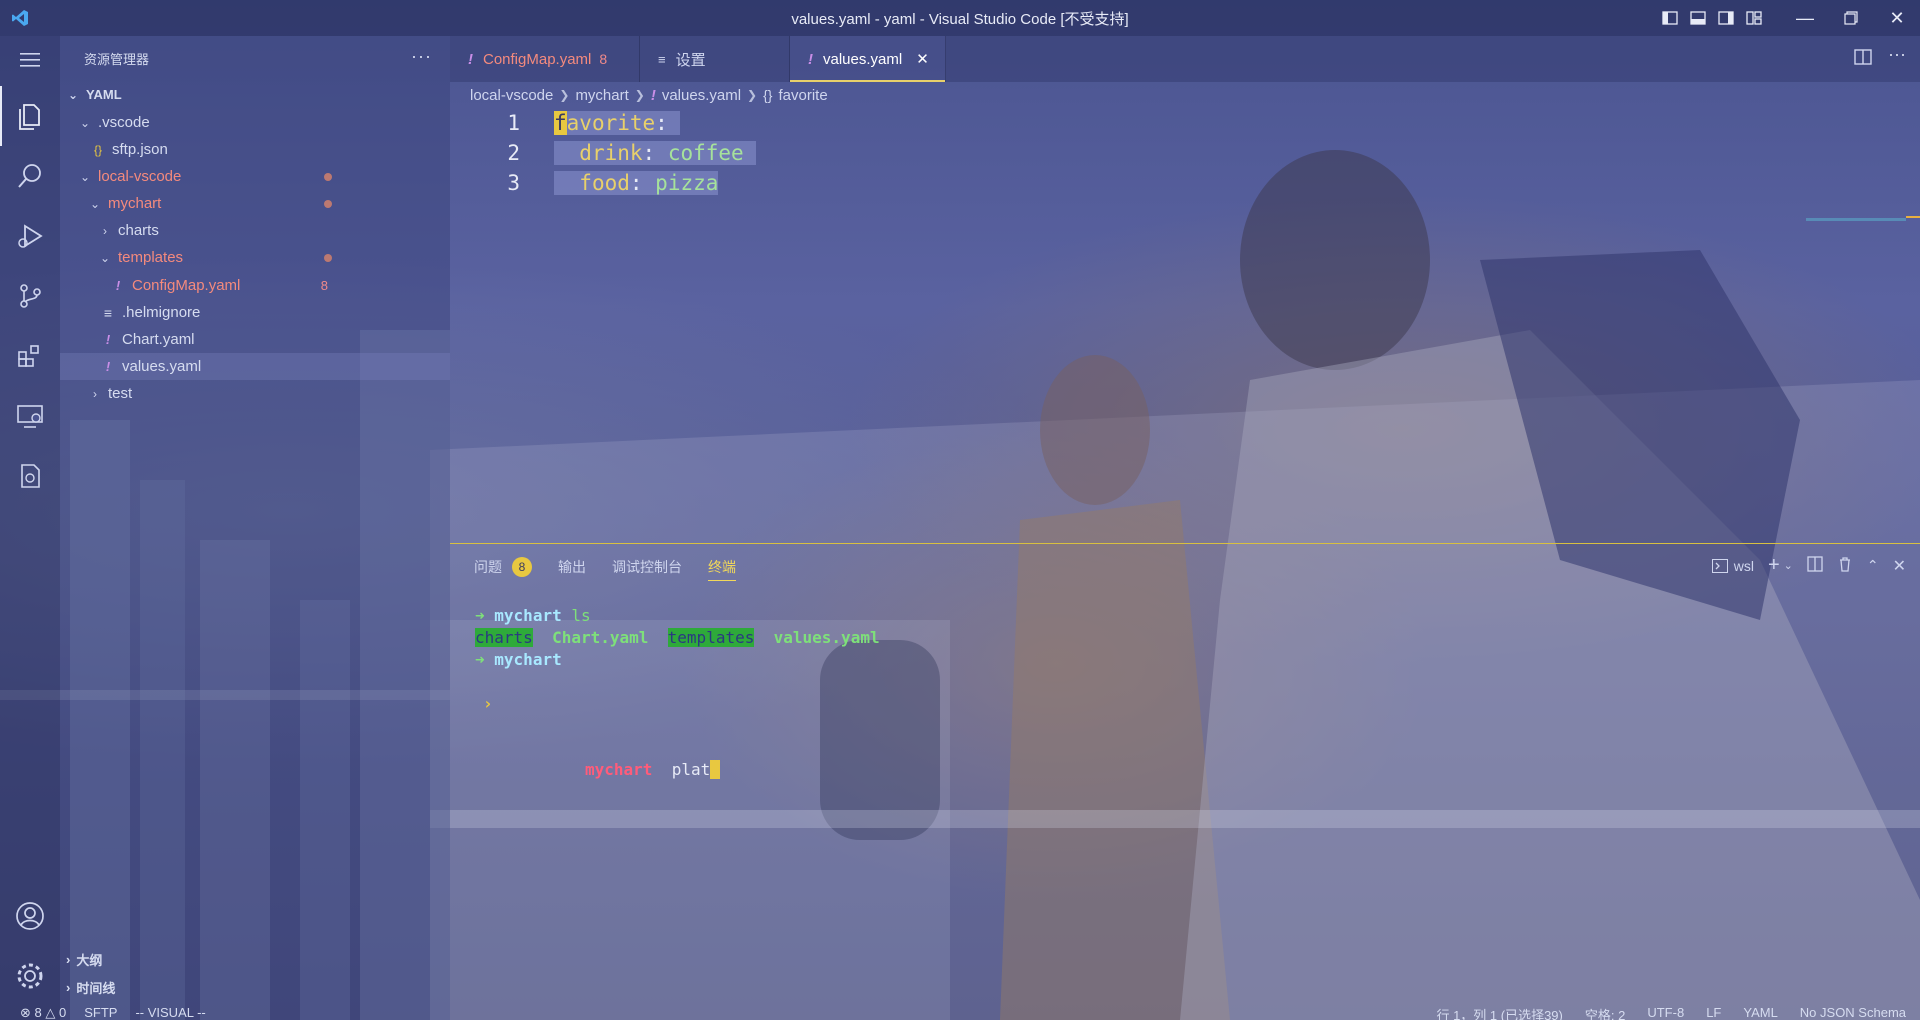  I want to click on tab-configmap-yaml: ! ConfigMap.yaml 8, so click(545, 59).